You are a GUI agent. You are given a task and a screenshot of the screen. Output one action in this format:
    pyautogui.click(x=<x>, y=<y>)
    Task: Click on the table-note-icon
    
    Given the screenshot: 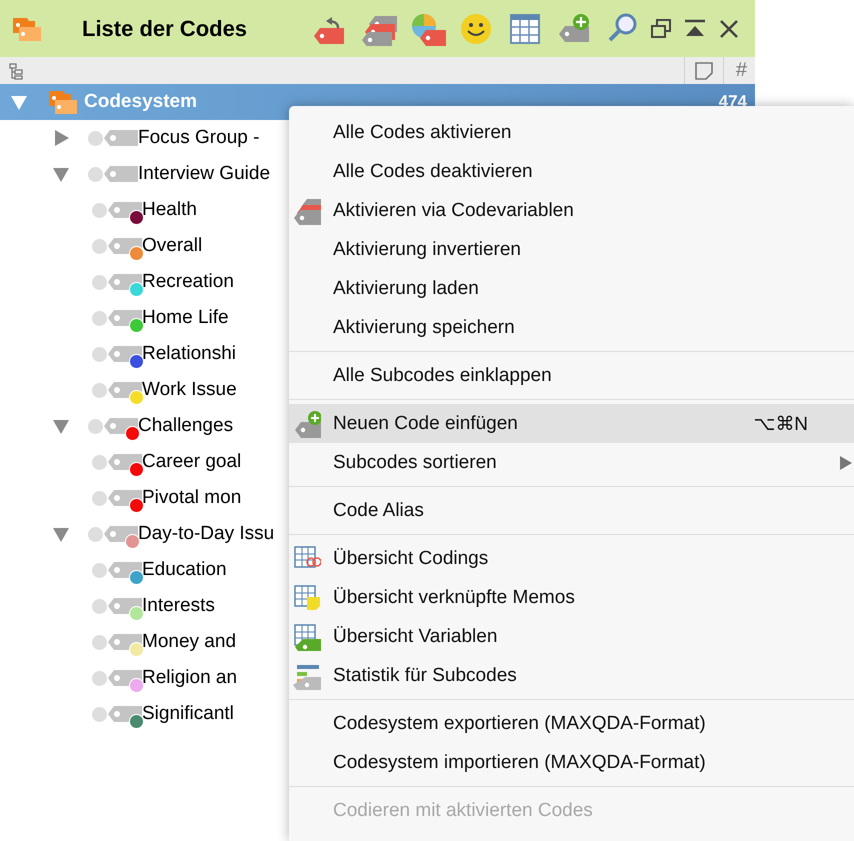 What is the action you would take?
    pyautogui.click(x=307, y=598)
    